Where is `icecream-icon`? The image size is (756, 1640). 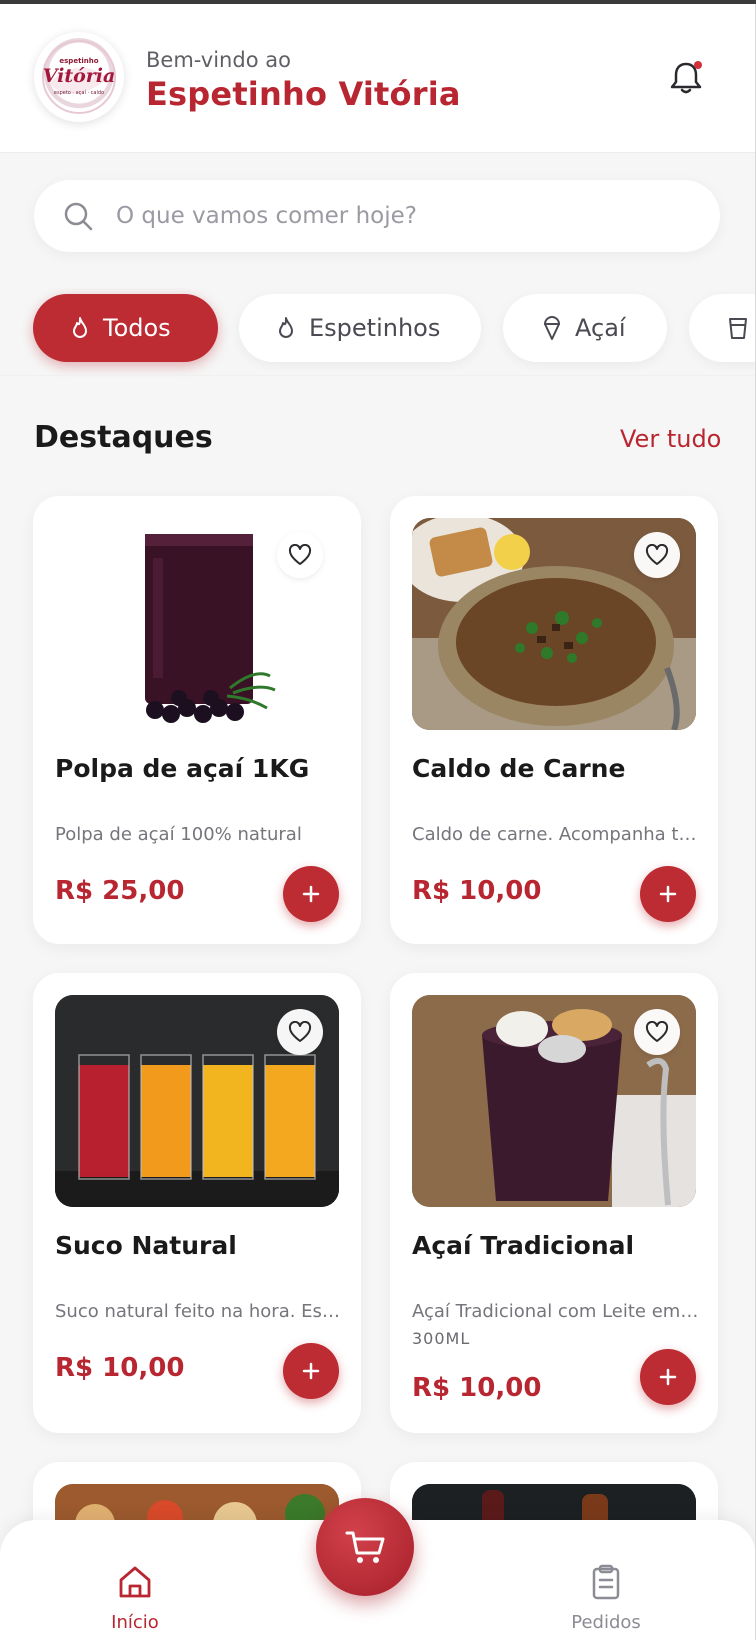 icecream-icon is located at coordinates (552, 328).